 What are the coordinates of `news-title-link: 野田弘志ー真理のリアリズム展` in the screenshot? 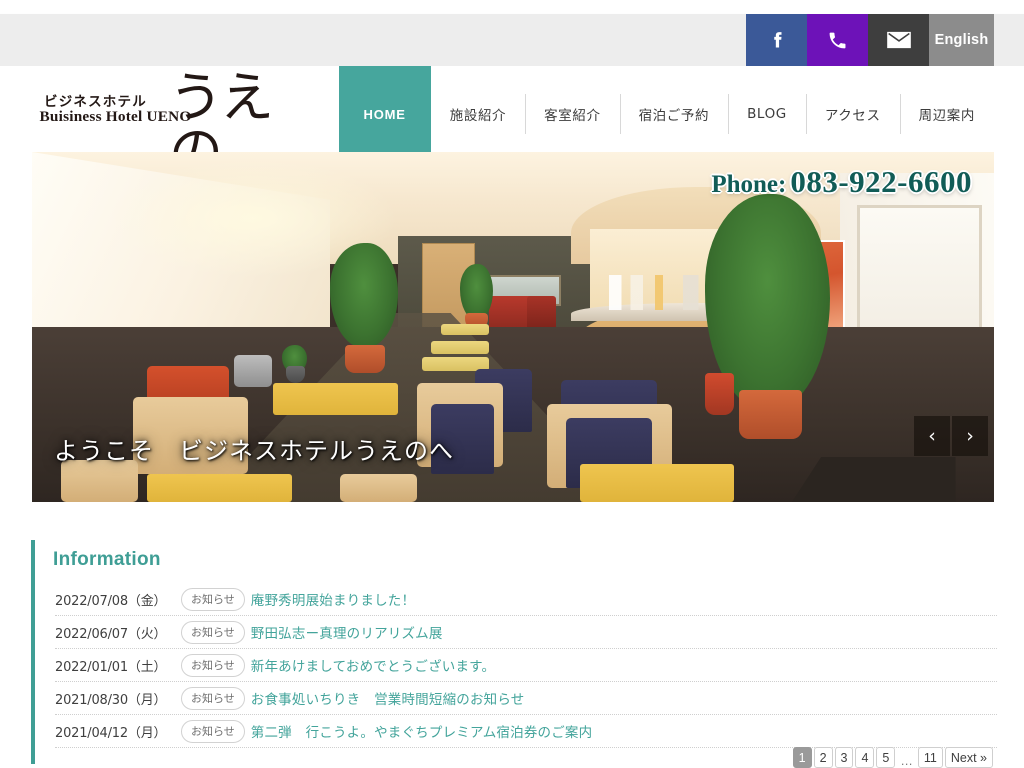 It's located at (347, 632).